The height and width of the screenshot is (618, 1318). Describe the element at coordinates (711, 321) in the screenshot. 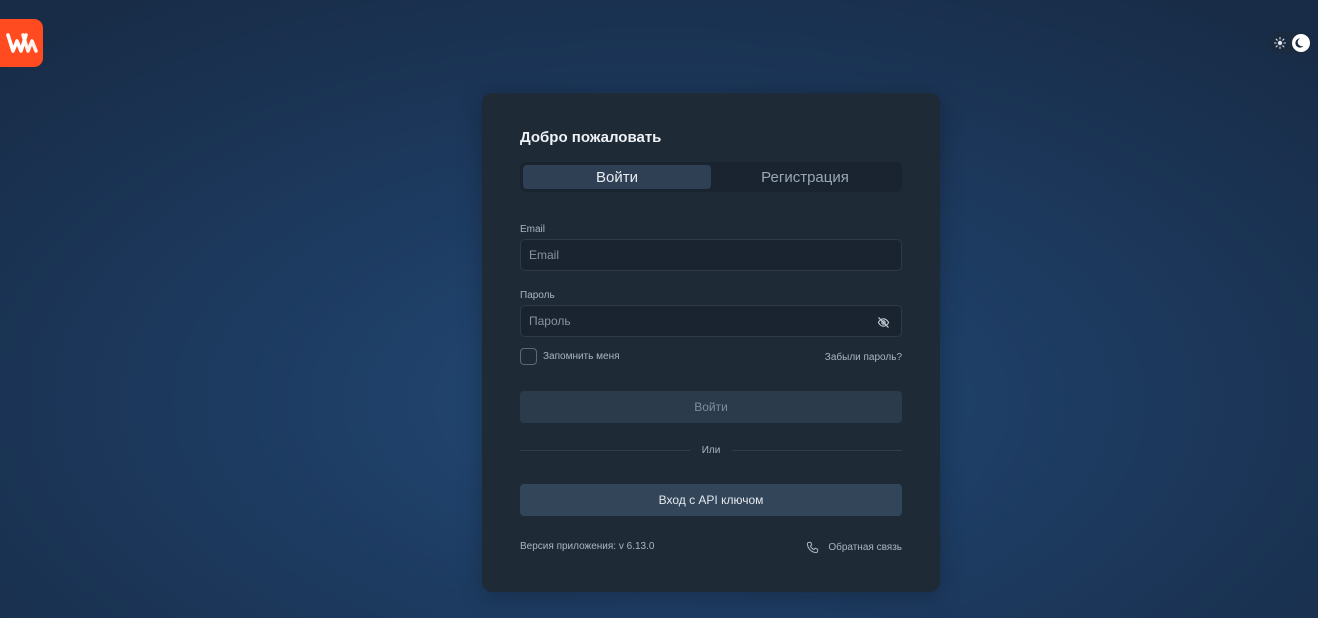

I see `password-input` at that location.